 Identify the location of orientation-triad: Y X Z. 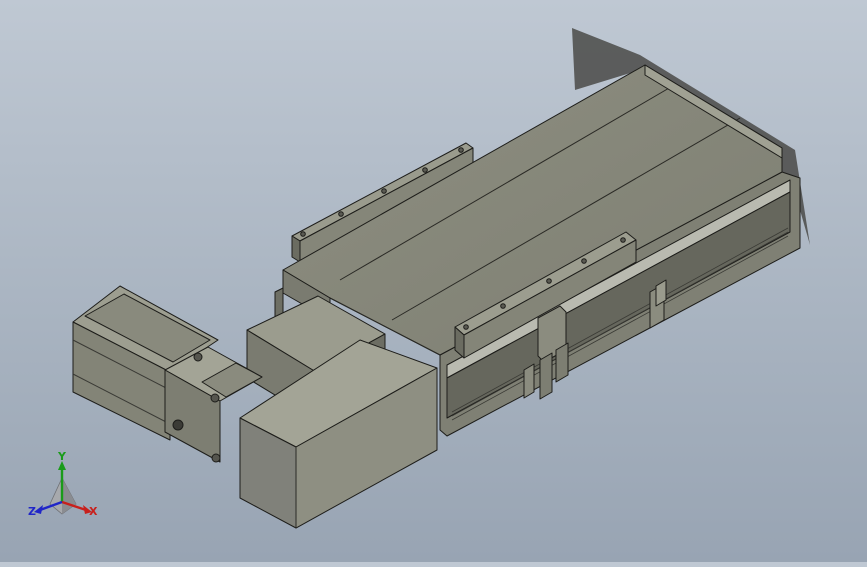
(65, 488).